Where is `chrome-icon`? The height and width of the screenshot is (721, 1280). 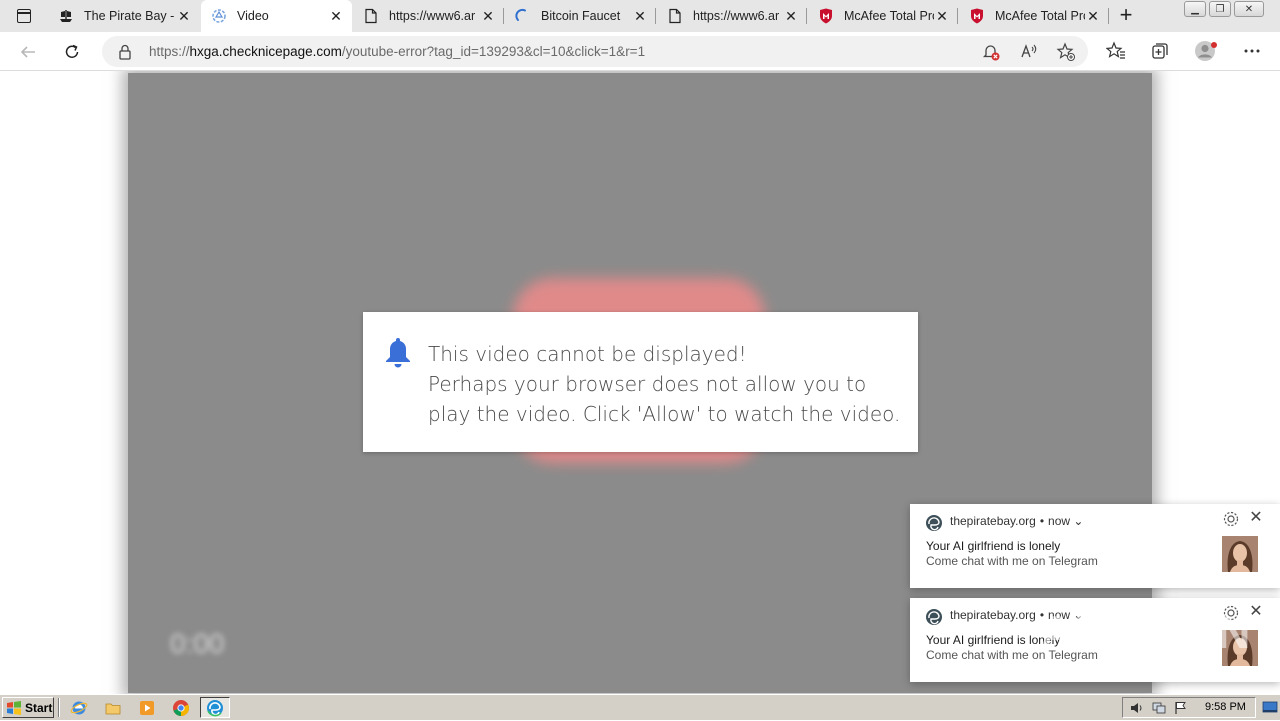 chrome-icon is located at coordinates (181, 707).